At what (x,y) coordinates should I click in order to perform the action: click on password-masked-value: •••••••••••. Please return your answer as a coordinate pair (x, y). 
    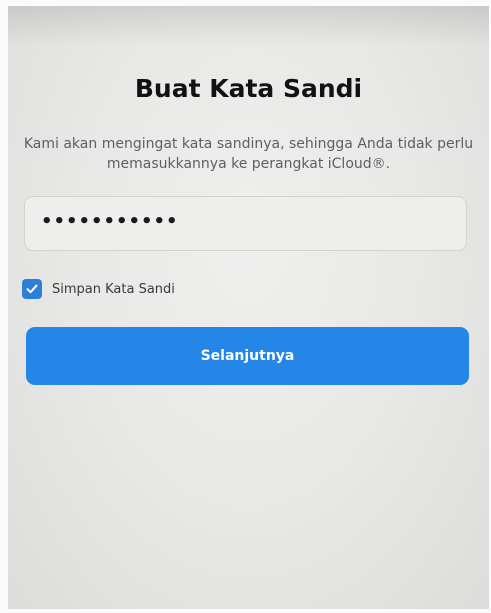
    Looking at the image, I should click on (110, 221).